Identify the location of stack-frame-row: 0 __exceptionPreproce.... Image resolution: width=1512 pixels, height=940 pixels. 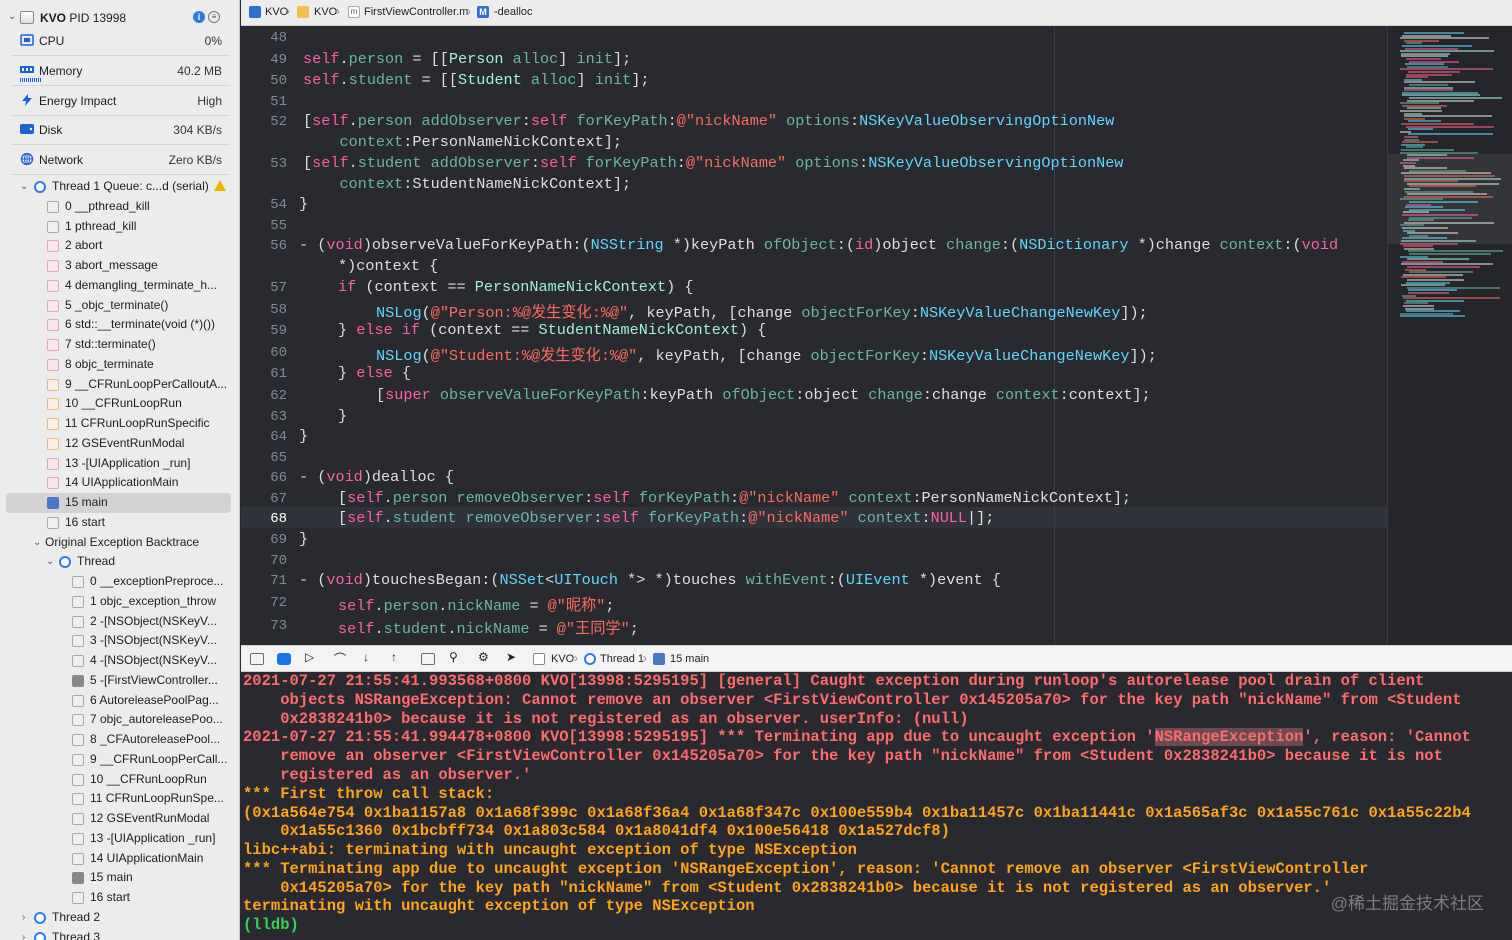
(116, 582).